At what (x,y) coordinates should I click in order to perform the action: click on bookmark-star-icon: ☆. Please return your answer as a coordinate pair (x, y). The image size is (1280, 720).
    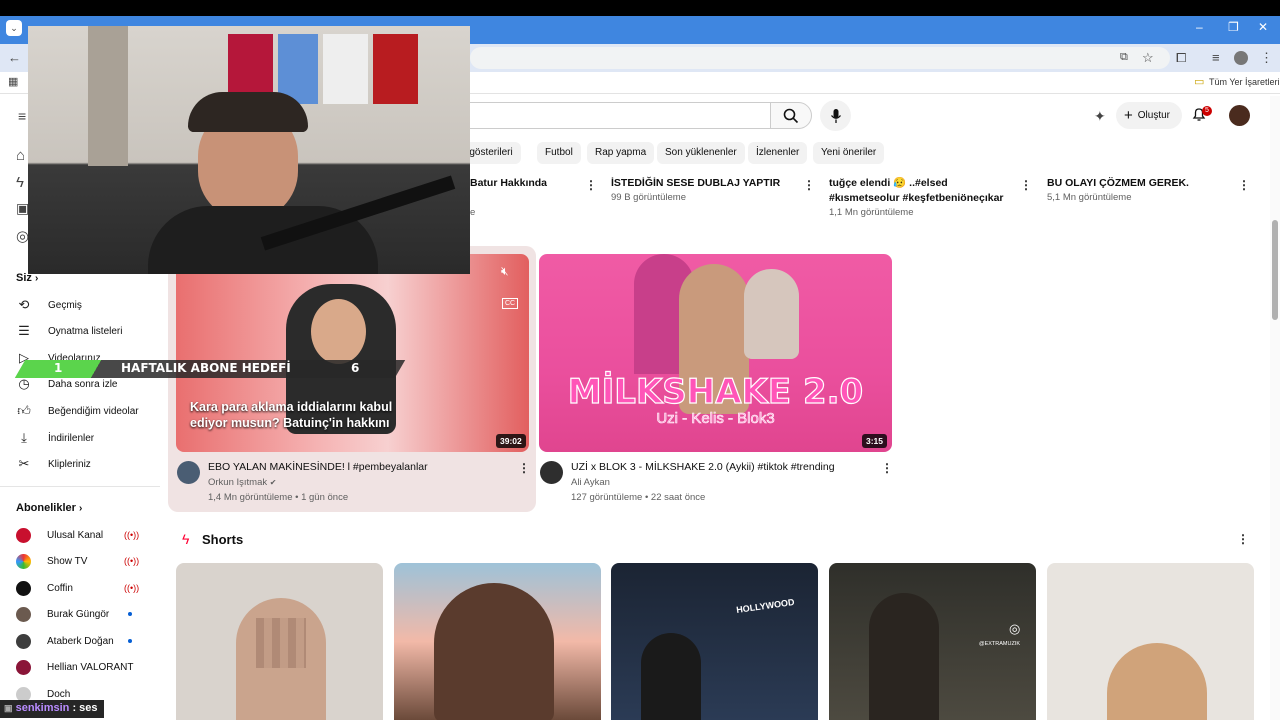
    Looking at the image, I should click on (1148, 58).